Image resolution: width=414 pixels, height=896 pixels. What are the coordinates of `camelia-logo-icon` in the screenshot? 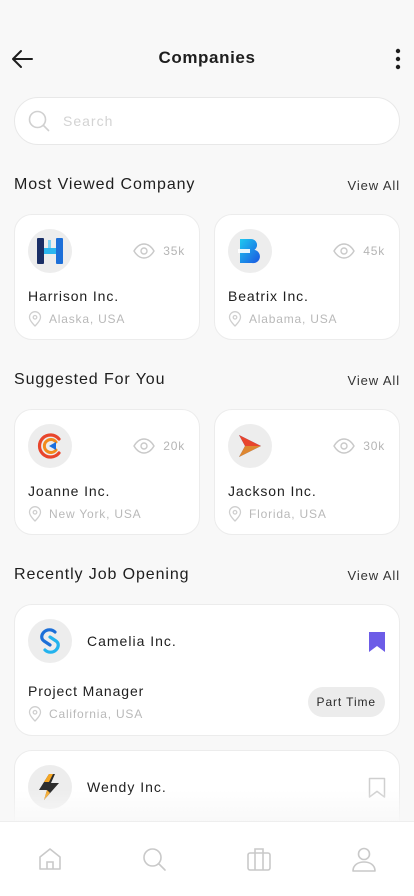 It's located at (50, 641).